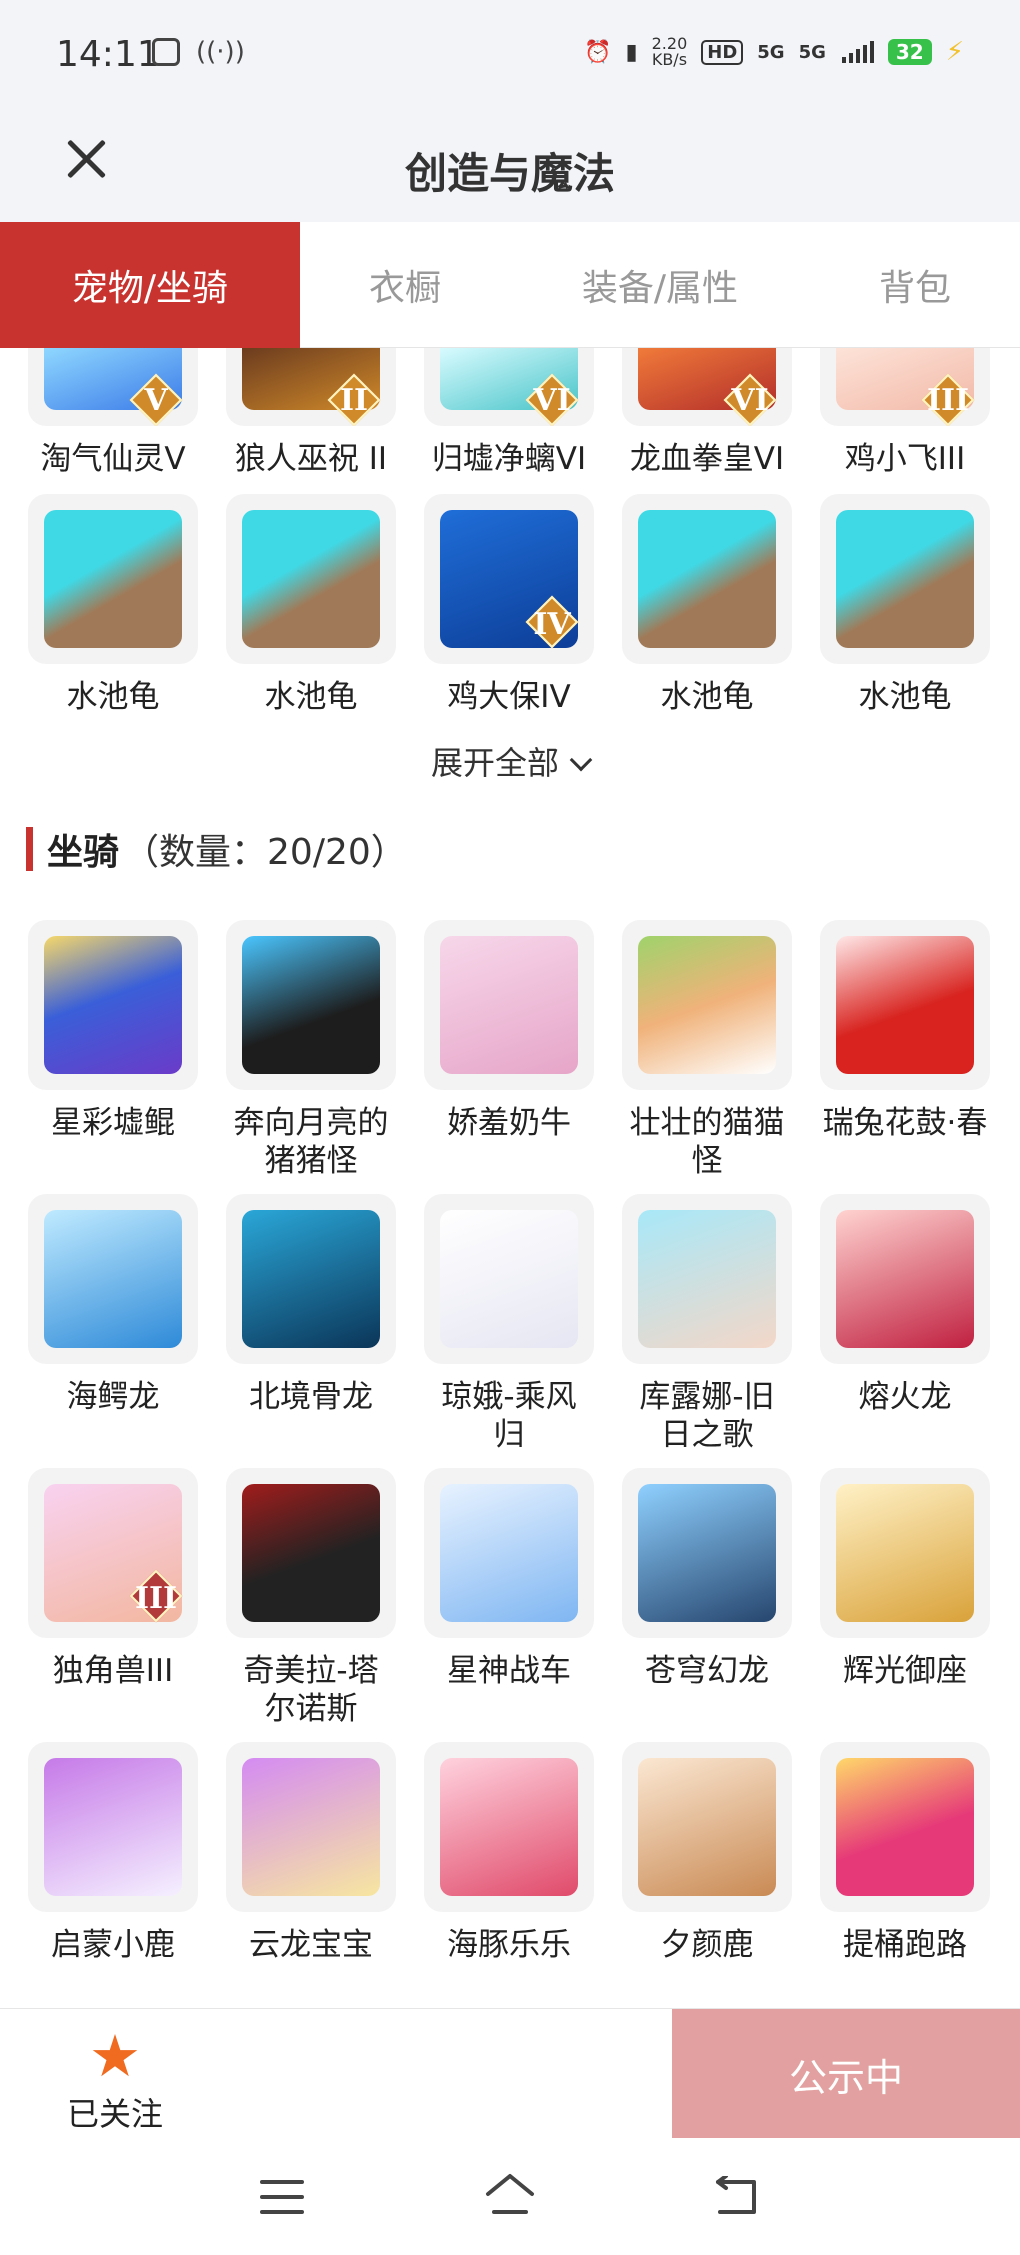 This screenshot has height=2255, width=1020. I want to click on section-accent-bar, so click(29, 849).